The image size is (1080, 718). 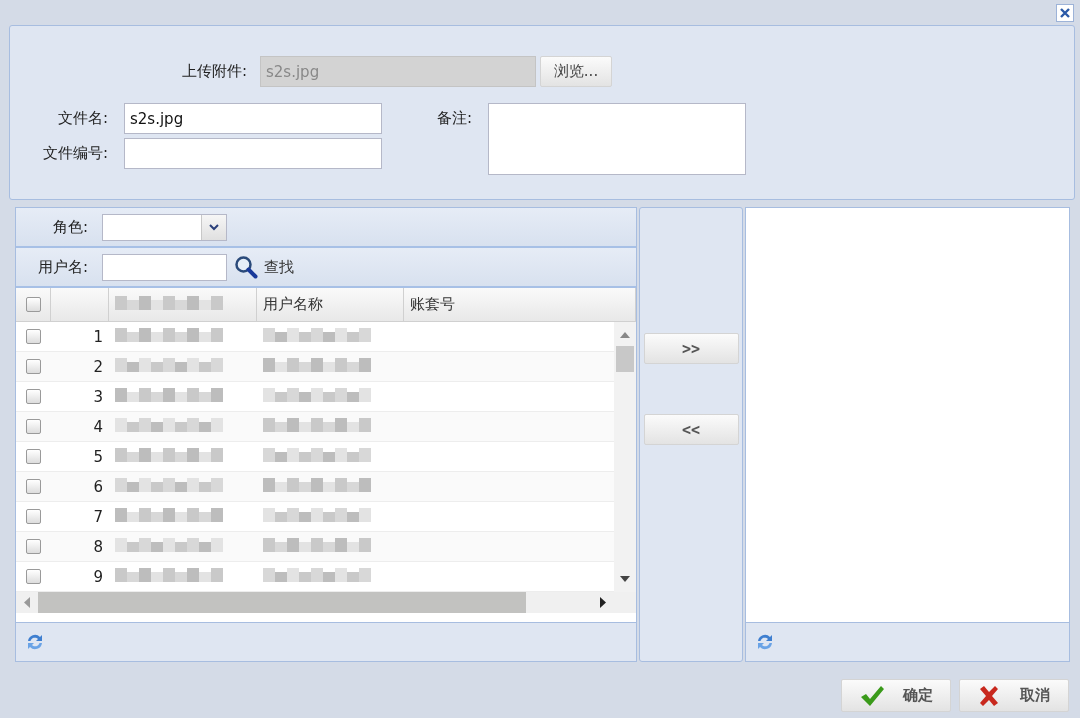 What do you see at coordinates (98, 456) in the screenshot?
I see `row-number: 5` at bounding box center [98, 456].